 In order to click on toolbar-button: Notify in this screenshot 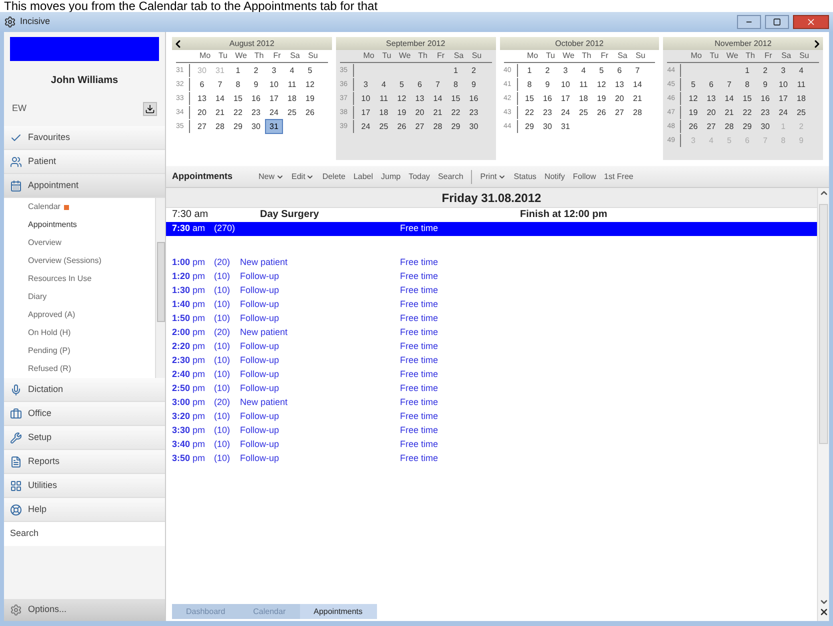, I will do `click(554, 176)`.